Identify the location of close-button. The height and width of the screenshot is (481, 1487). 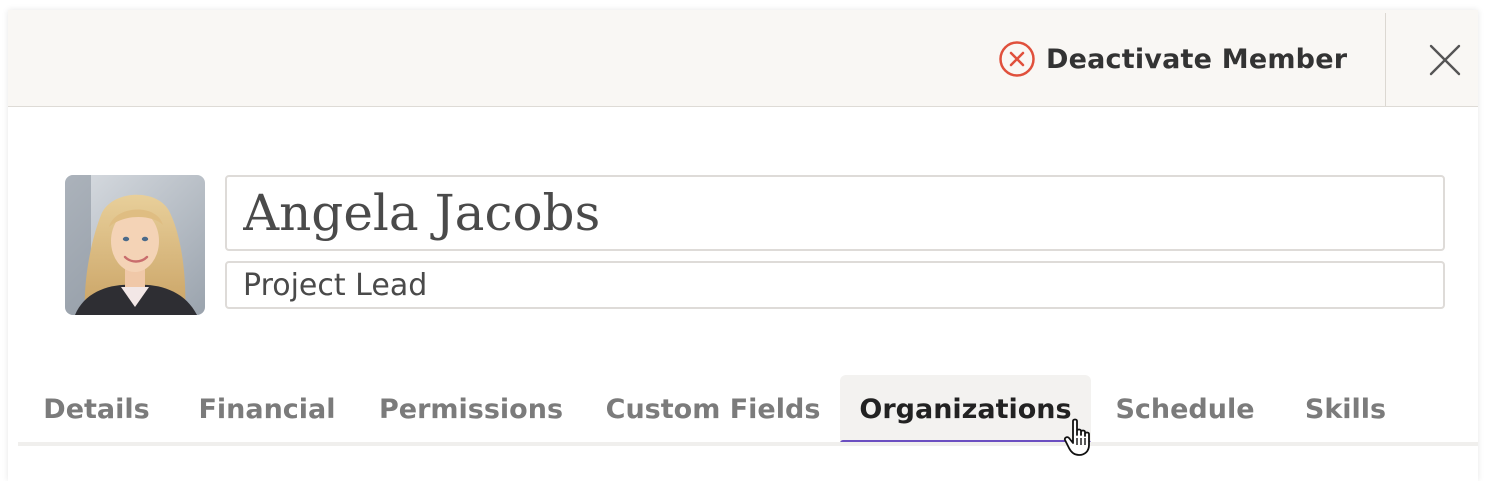
(1445, 60).